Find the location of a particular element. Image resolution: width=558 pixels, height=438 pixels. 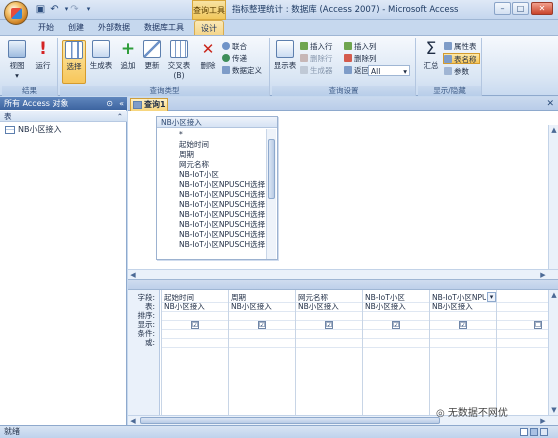

parameters-button: 参数 is located at coordinates (456, 71).